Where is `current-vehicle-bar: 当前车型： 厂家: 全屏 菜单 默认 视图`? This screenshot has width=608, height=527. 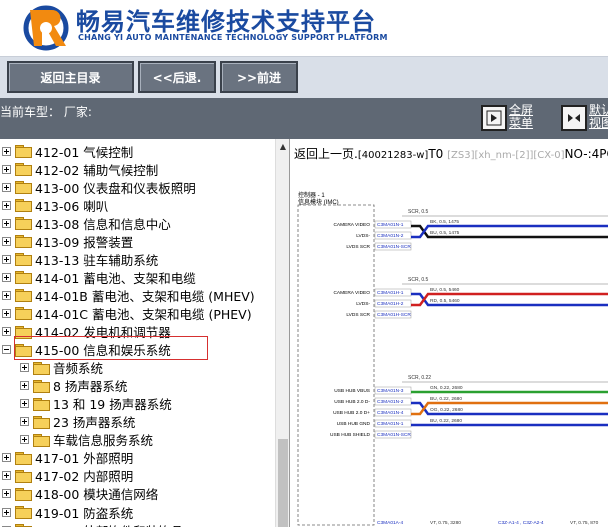 current-vehicle-bar: 当前车型： 厂家: 全屏 菜单 默认 视图 is located at coordinates (304, 118).